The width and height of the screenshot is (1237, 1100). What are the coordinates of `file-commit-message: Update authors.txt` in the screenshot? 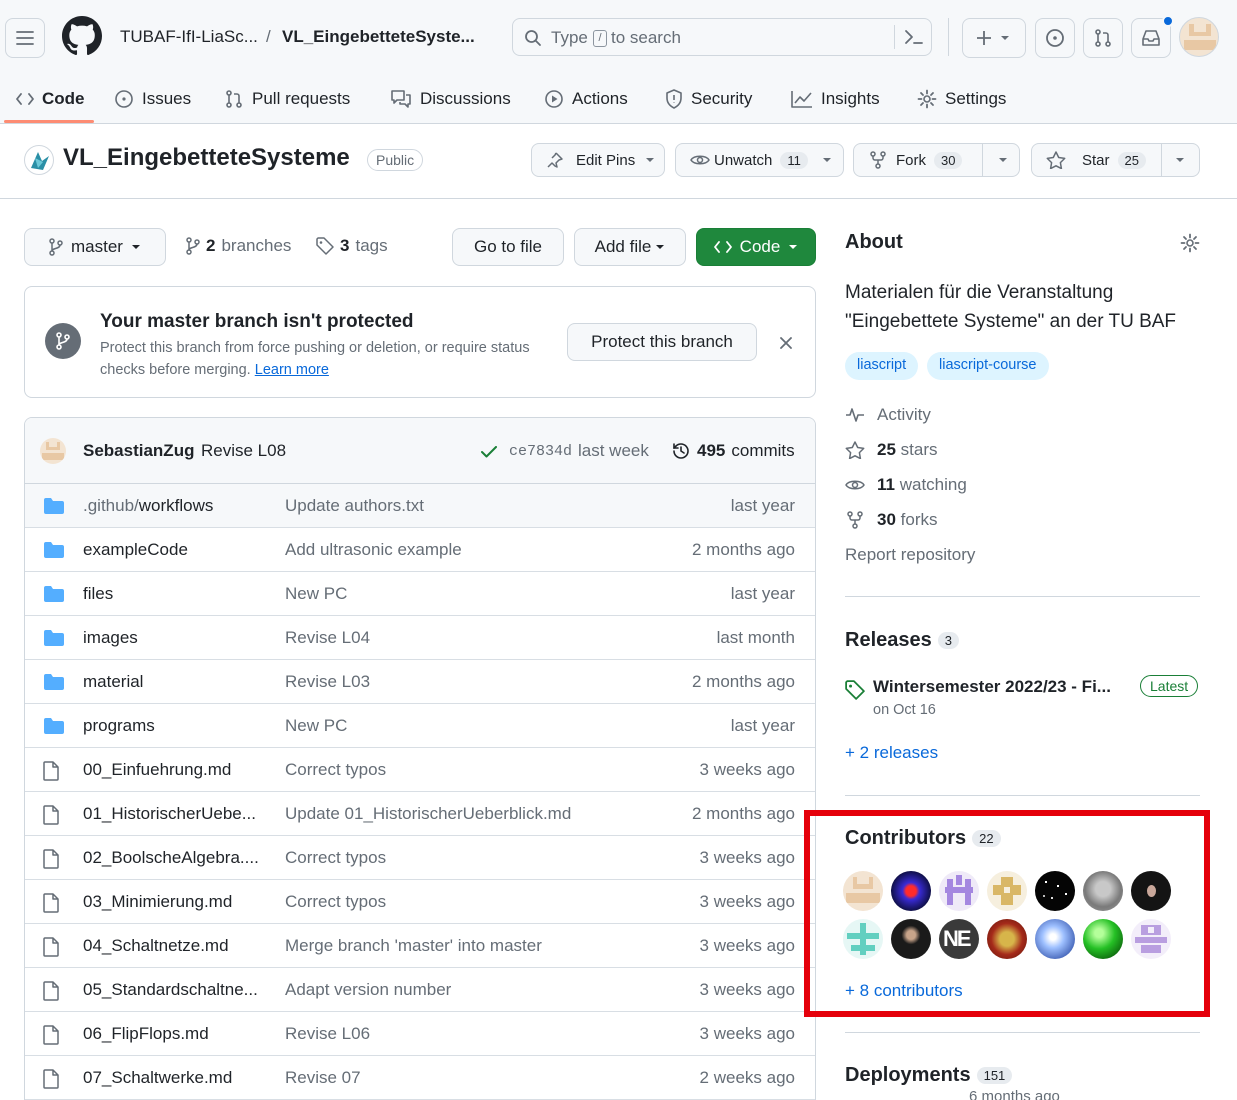 It's located at (354, 506).